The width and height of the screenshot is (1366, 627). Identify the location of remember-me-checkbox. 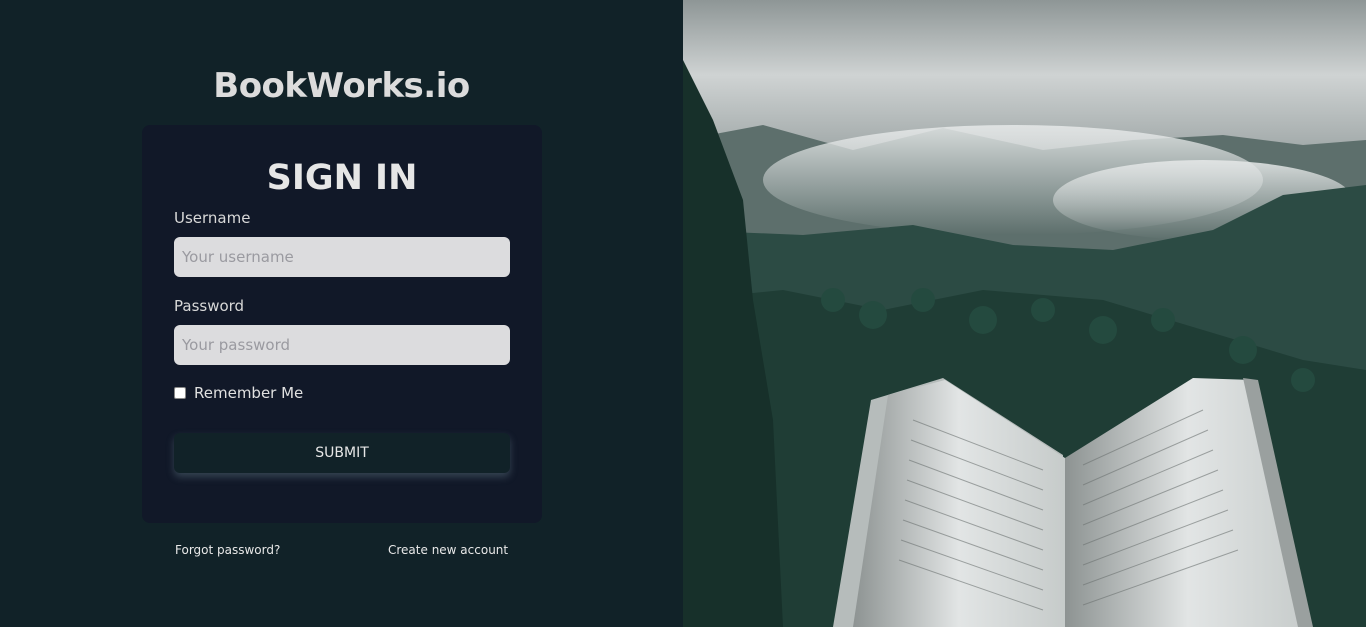
(180, 393).